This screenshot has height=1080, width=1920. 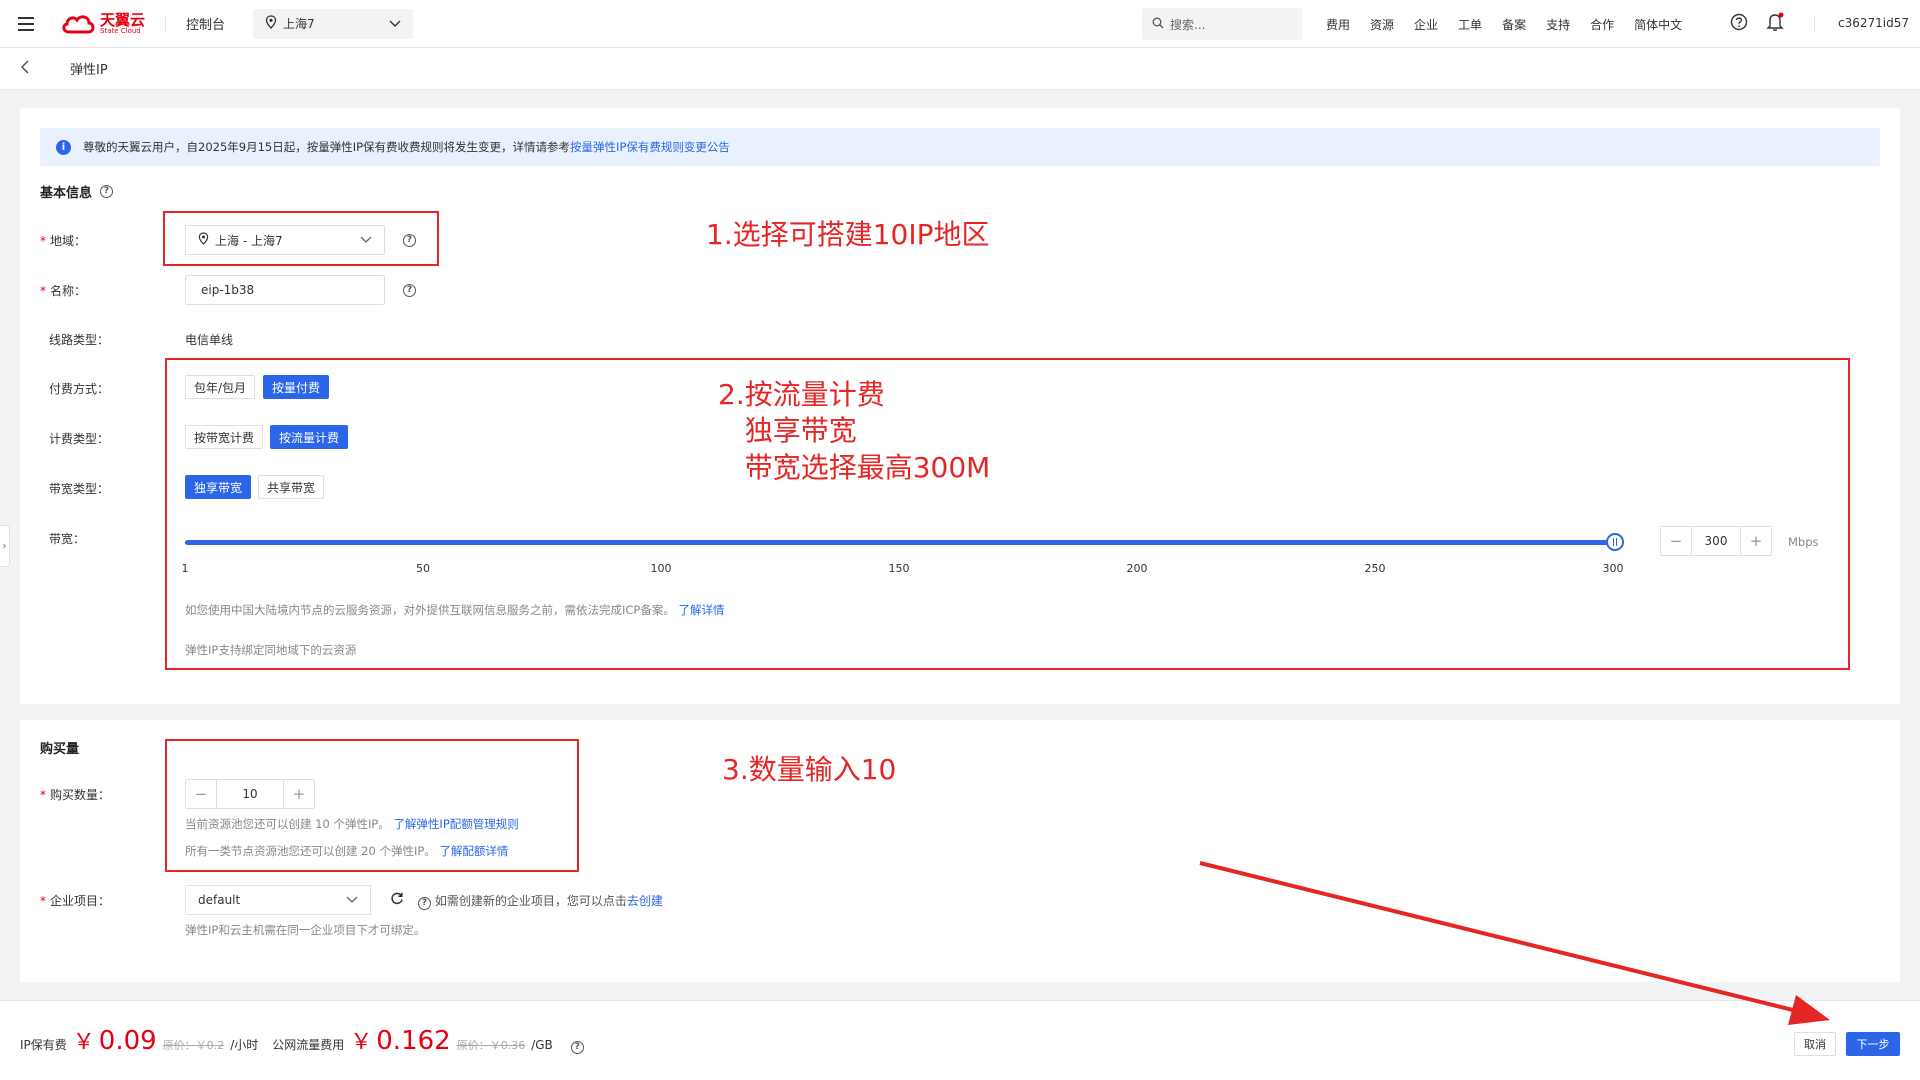 What do you see at coordinates (1382, 24) in the screenshot?
I see `nav-resources: 资源` at bounding box center [1382, 24].